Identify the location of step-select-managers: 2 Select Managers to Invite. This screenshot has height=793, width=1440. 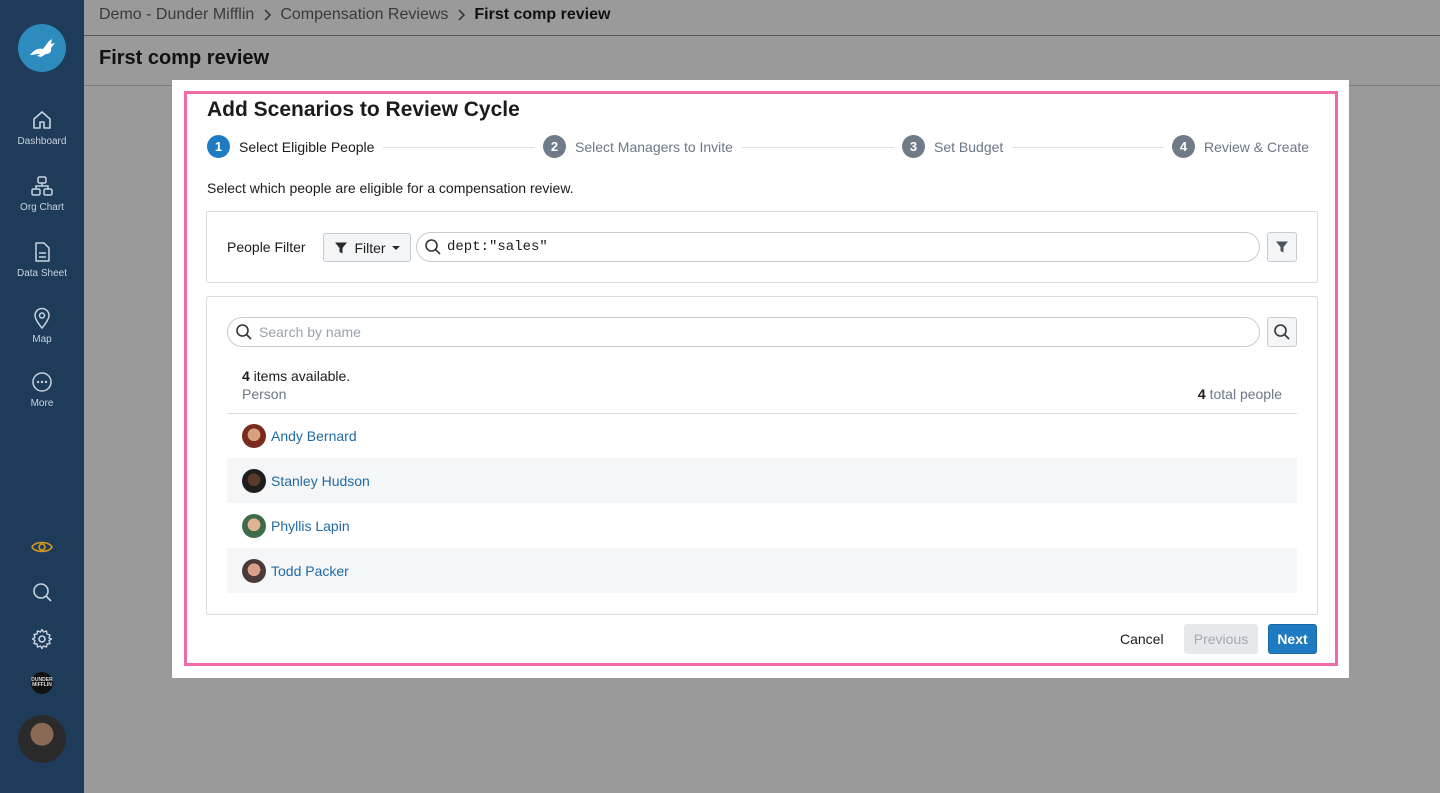
(638, 146).